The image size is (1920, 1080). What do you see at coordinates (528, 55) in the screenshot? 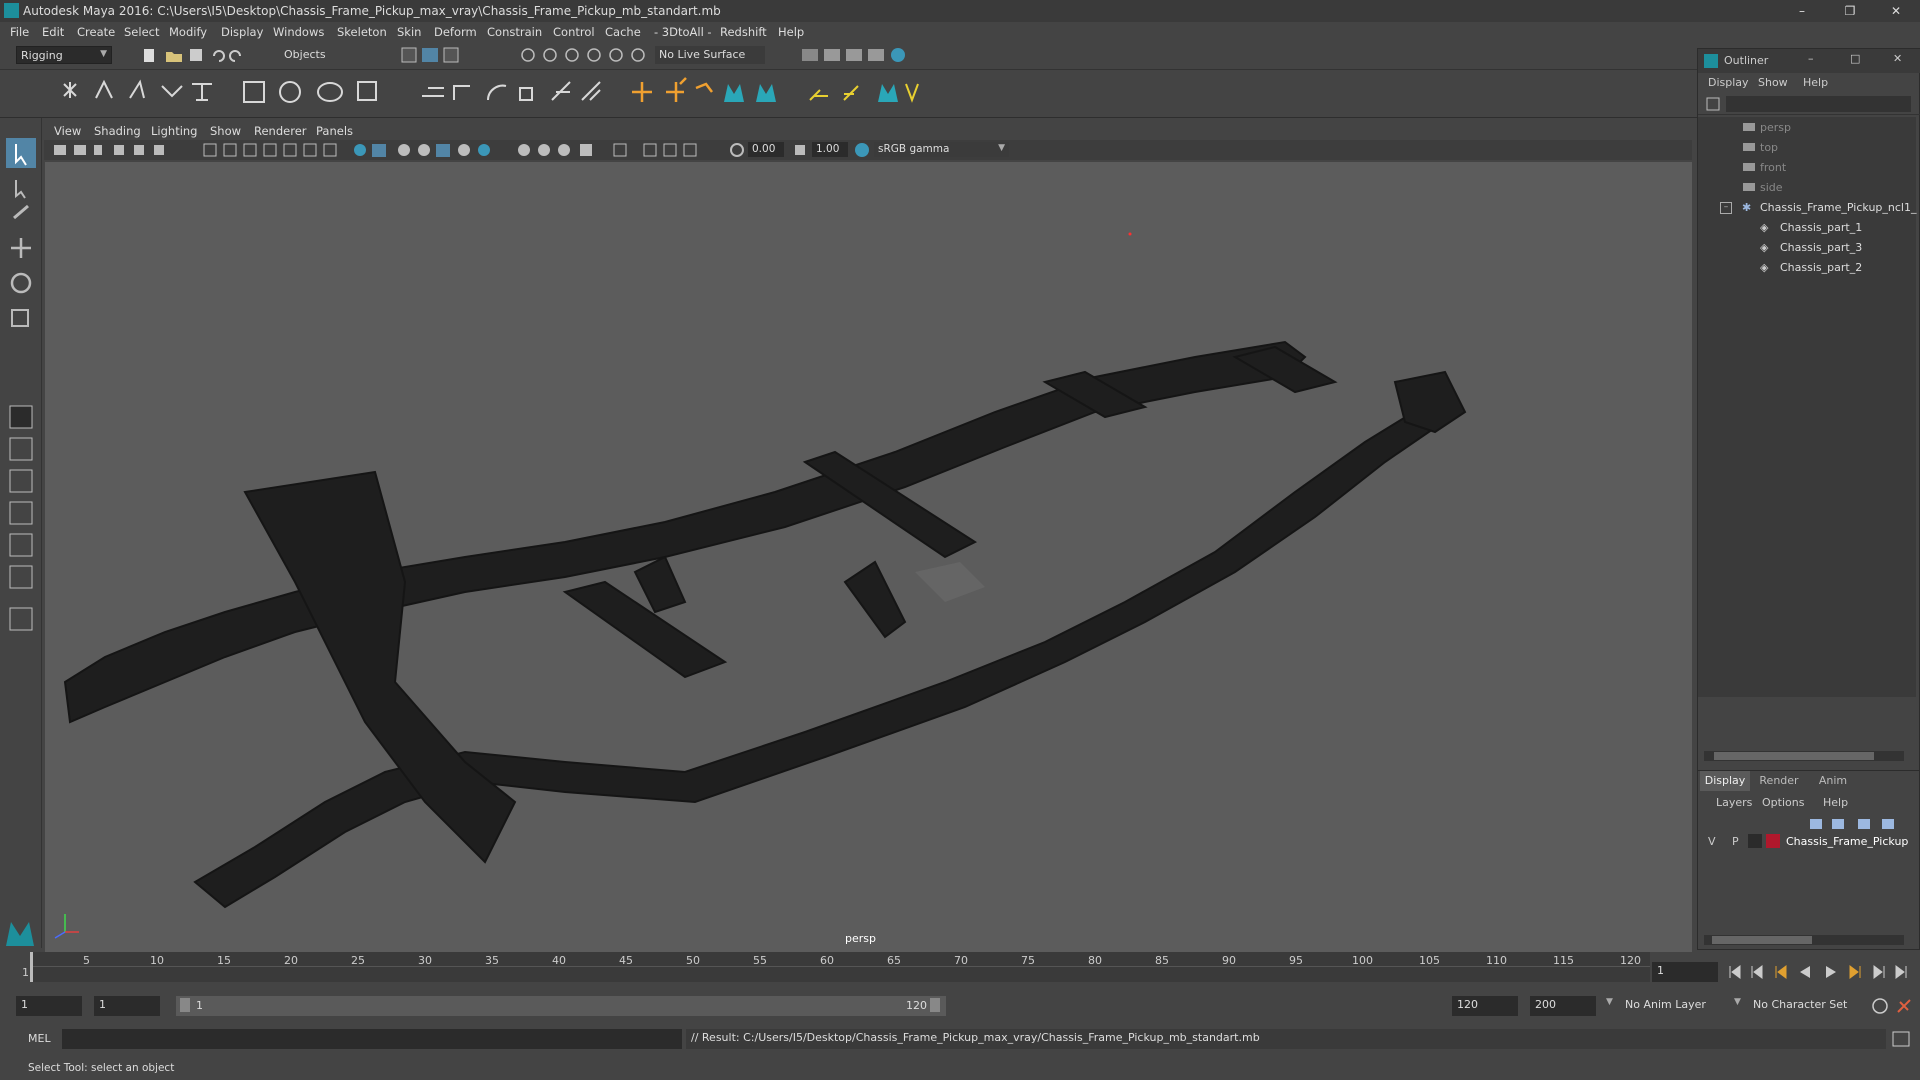
I see `snap-grid-icon` at bounding box center [528, 55].